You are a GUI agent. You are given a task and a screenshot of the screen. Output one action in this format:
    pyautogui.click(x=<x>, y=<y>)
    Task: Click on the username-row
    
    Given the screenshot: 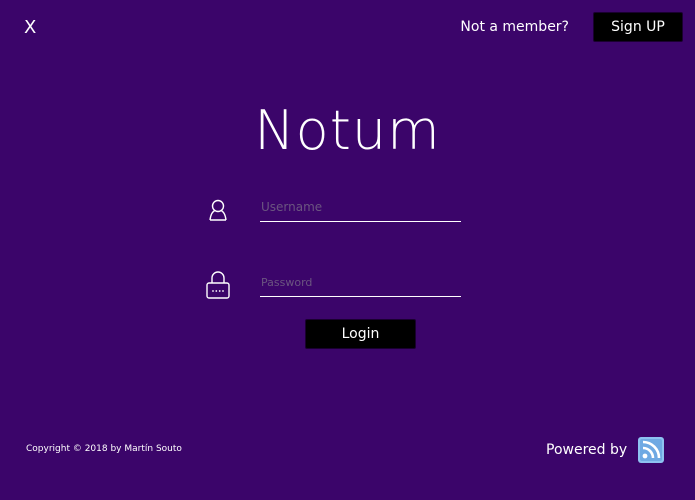 What is the action you would take?
    pyautogui.click(x=332, y=211)
    